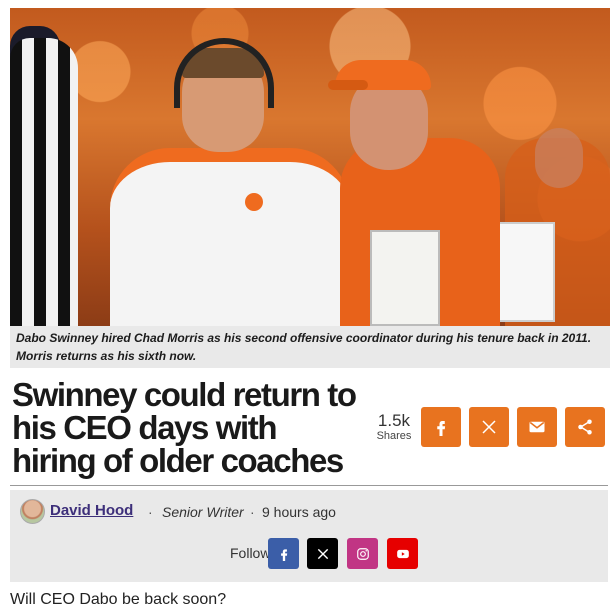 The height and width of the screenshot is (615, 615). What do you see at coordinates (394, 420) in the screenshot?
I see `share-count-number: 1.5k` at bounding box center [394, 420].